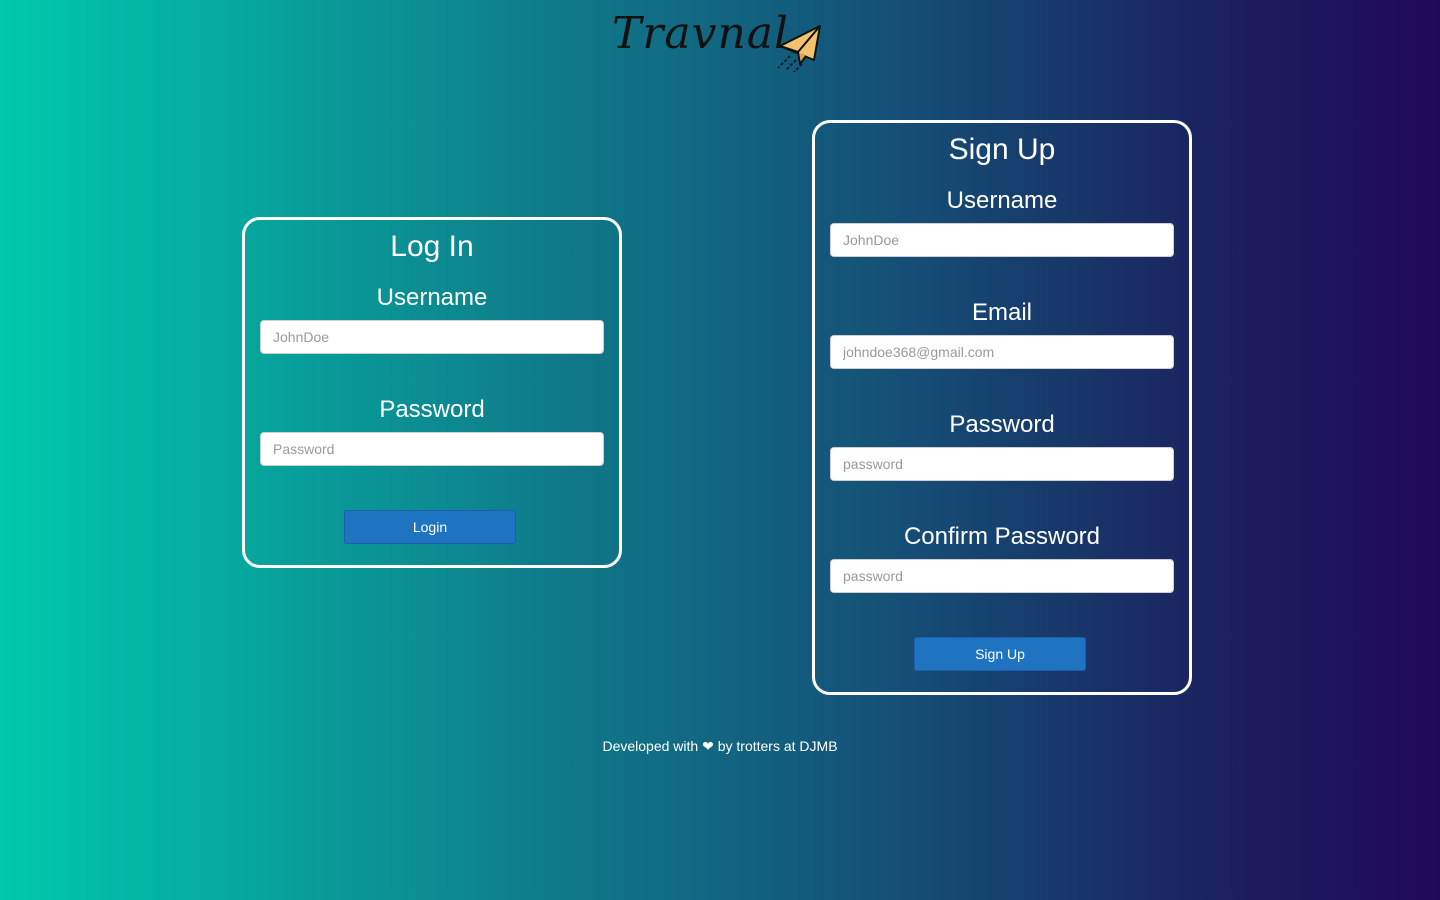  I want to click on login-username-input, so click(432, 337).